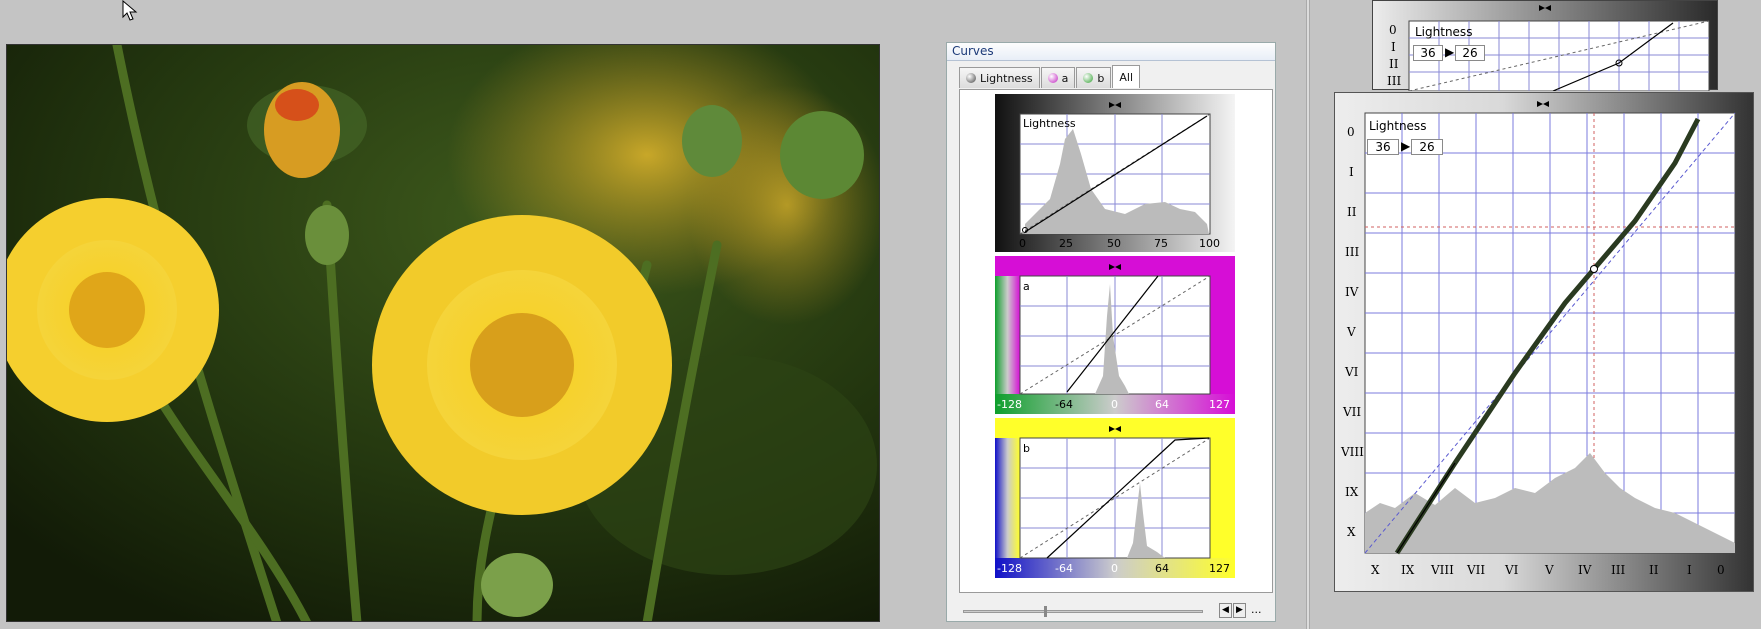 The width and height of the screenshot is (1761, 629). What do you see at coordinates (1111, 52) in the screenshot?
I see `curves-panel-title: Curves` at bounding box center [1111, 52].